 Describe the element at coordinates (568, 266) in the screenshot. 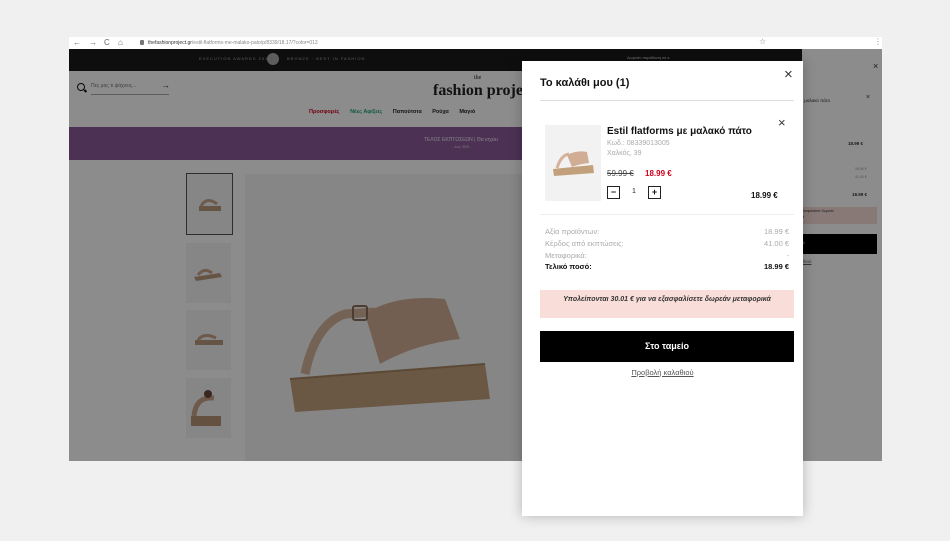

I see `summary-label: Τελικό ποσό:` at that location.